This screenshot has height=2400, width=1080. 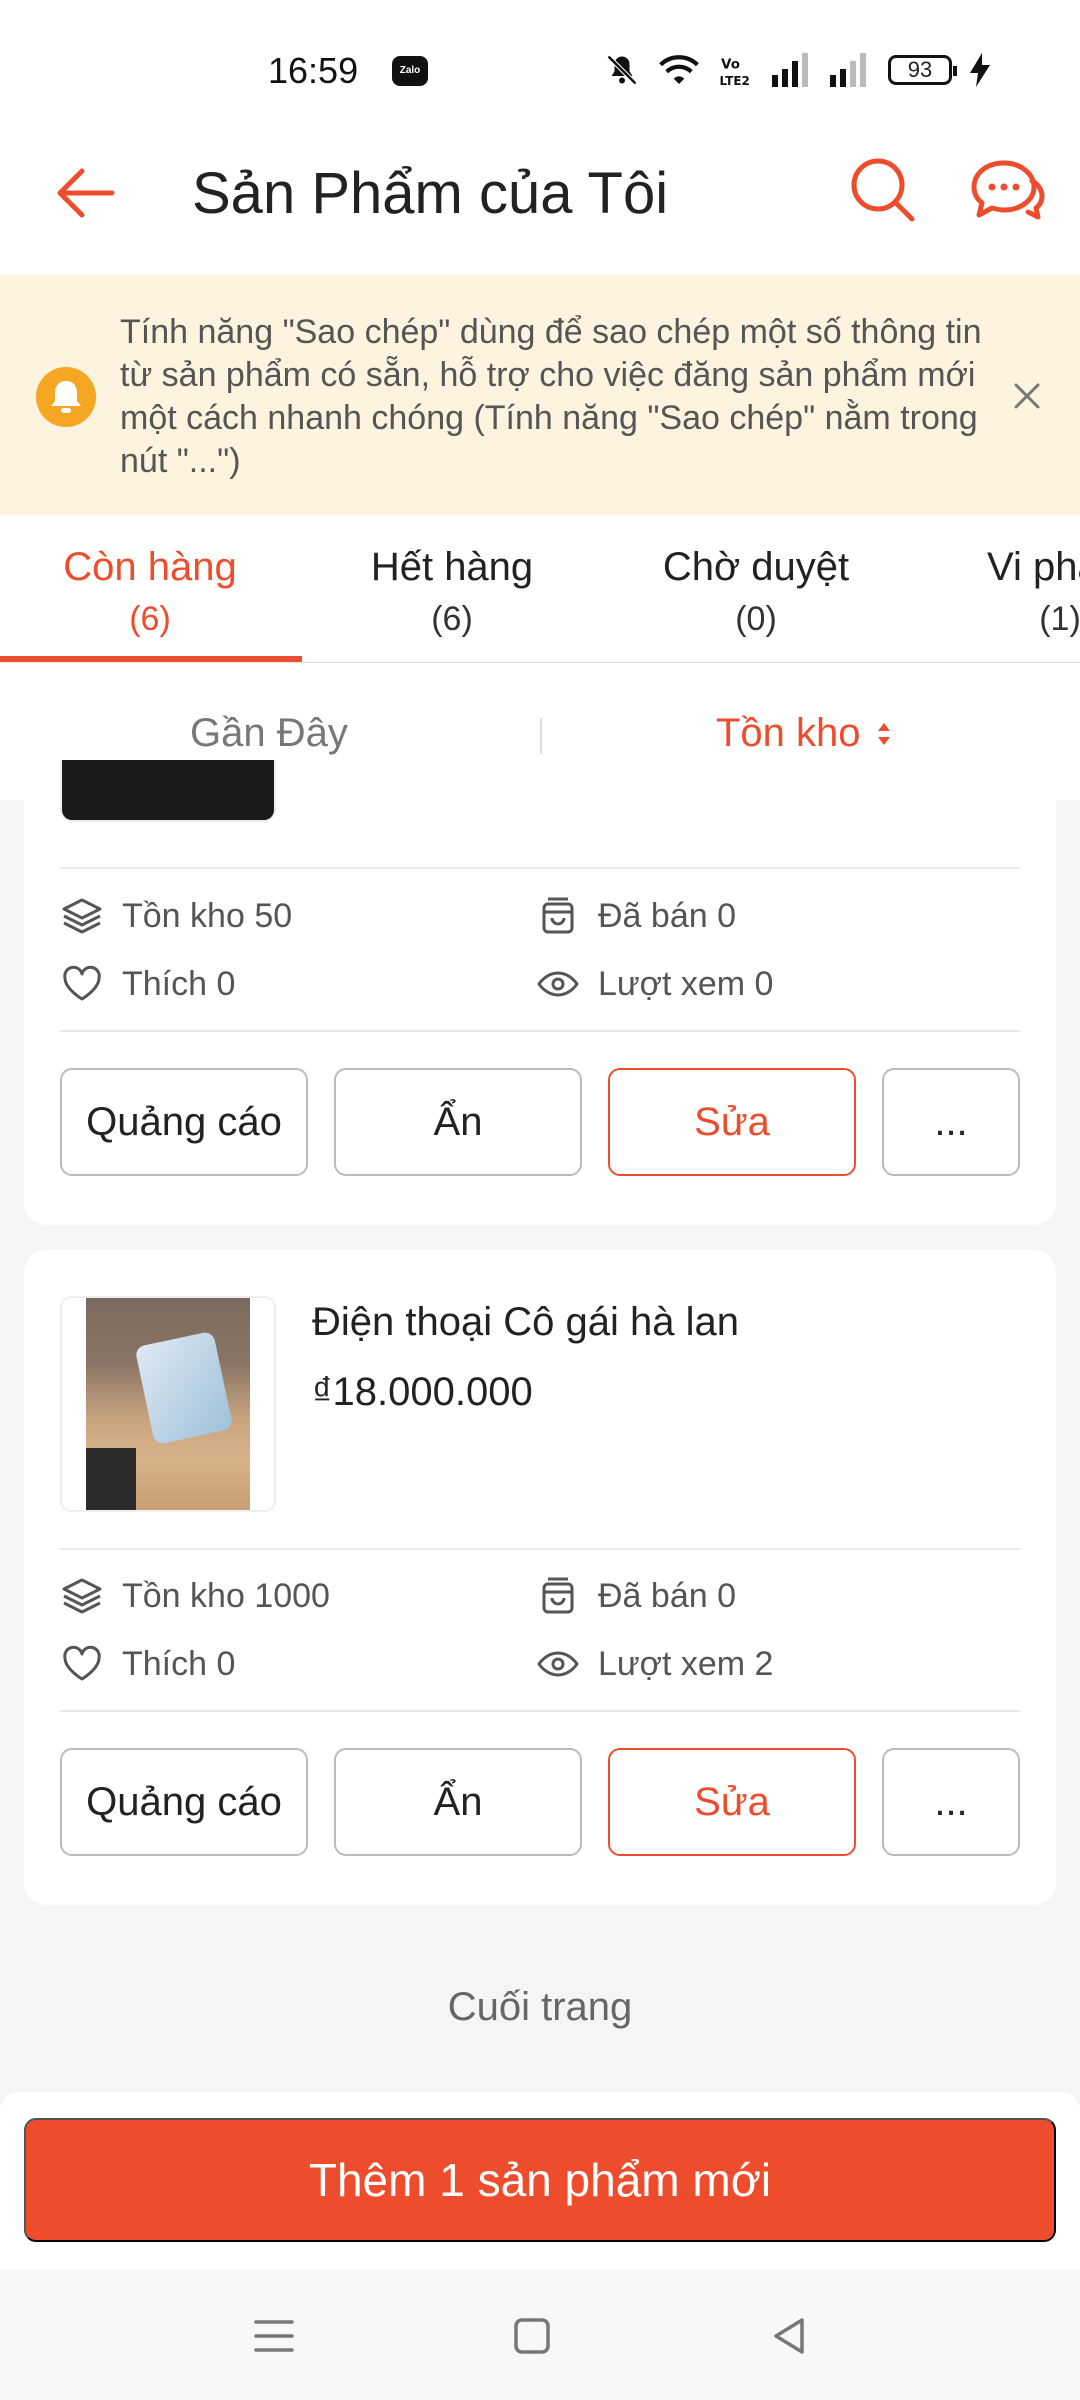 What do you see at coordinates (541, 736) in the screenshot?
I see `sort-divider` at bounding box center [541, 736].